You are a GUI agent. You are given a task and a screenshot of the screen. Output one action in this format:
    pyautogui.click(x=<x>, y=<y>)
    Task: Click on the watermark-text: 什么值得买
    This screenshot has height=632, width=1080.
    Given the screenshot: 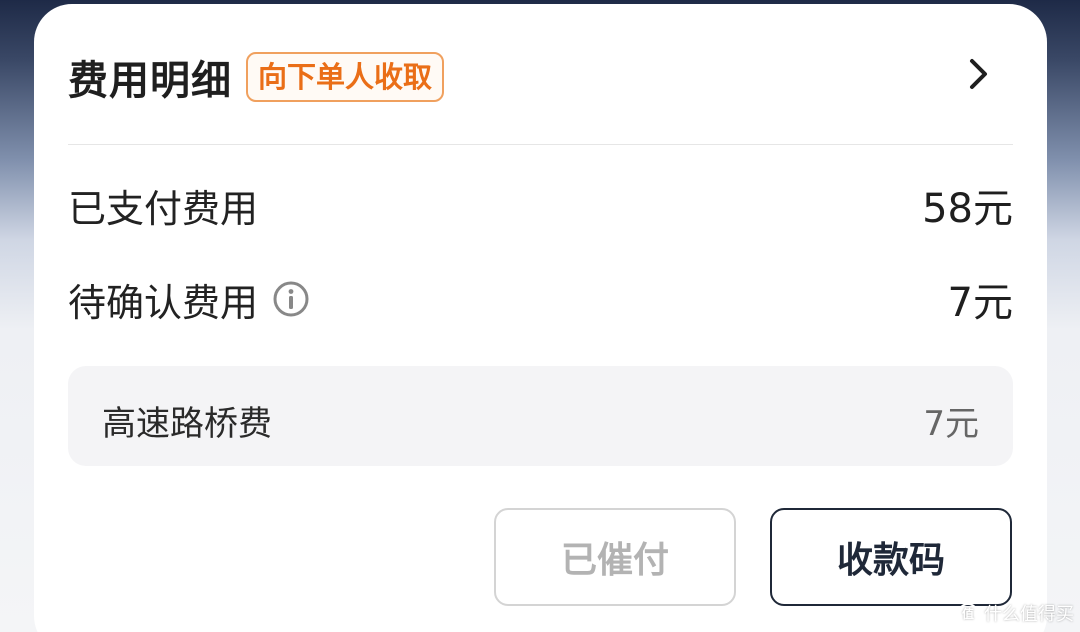 What is the action you would take?
    pyautogui.click(x=1029, y=614)
    